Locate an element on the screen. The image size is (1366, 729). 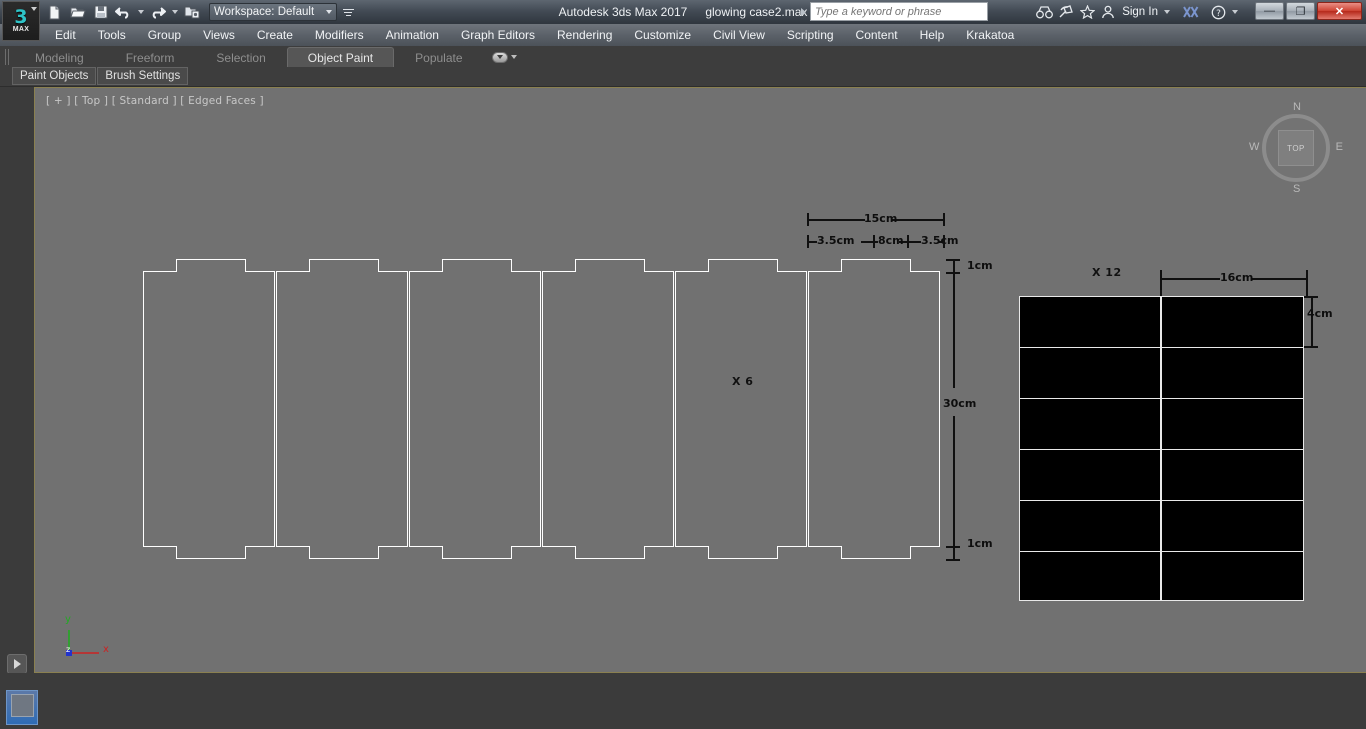
ribbon-tab-selection: Selection is located at coordinates (240, 57).